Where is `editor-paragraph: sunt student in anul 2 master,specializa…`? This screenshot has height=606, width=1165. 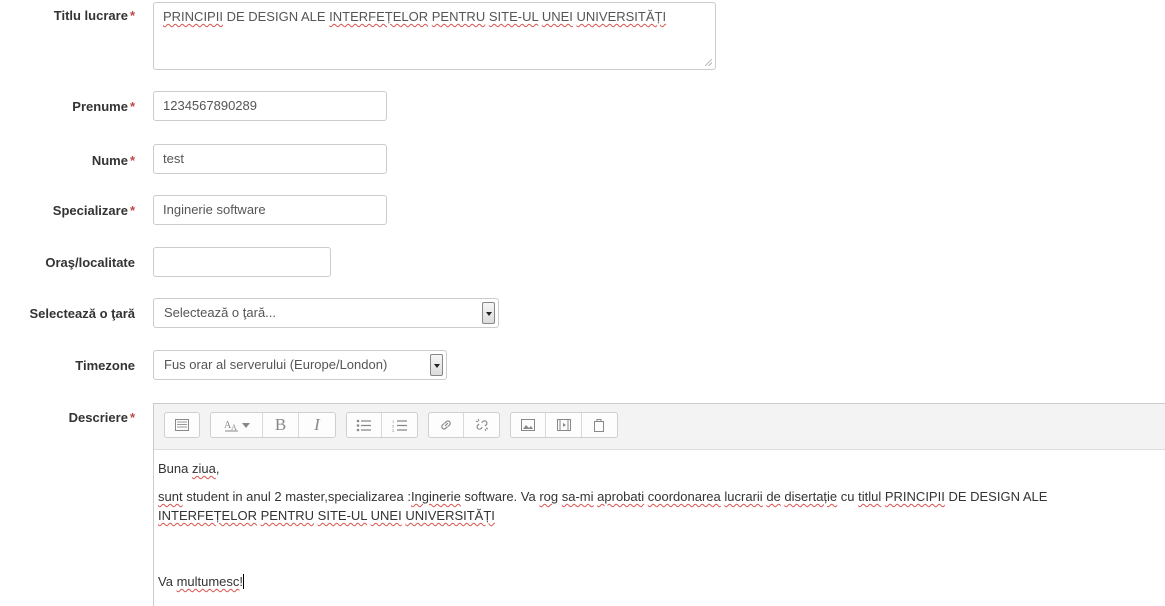
editor-paragraph: sunt student in anul 2 master,specializa… is located at coordinates (603, 506).